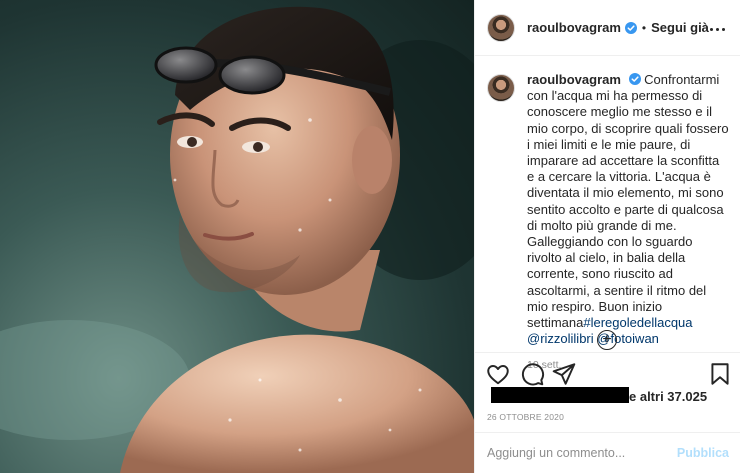 The height and width of the screenshot is (473, 740). Describe the element at coordinates (560, 338) in the screenshot. I see `mention-link-rizzolilibri: @rizzolilibri` at that location.